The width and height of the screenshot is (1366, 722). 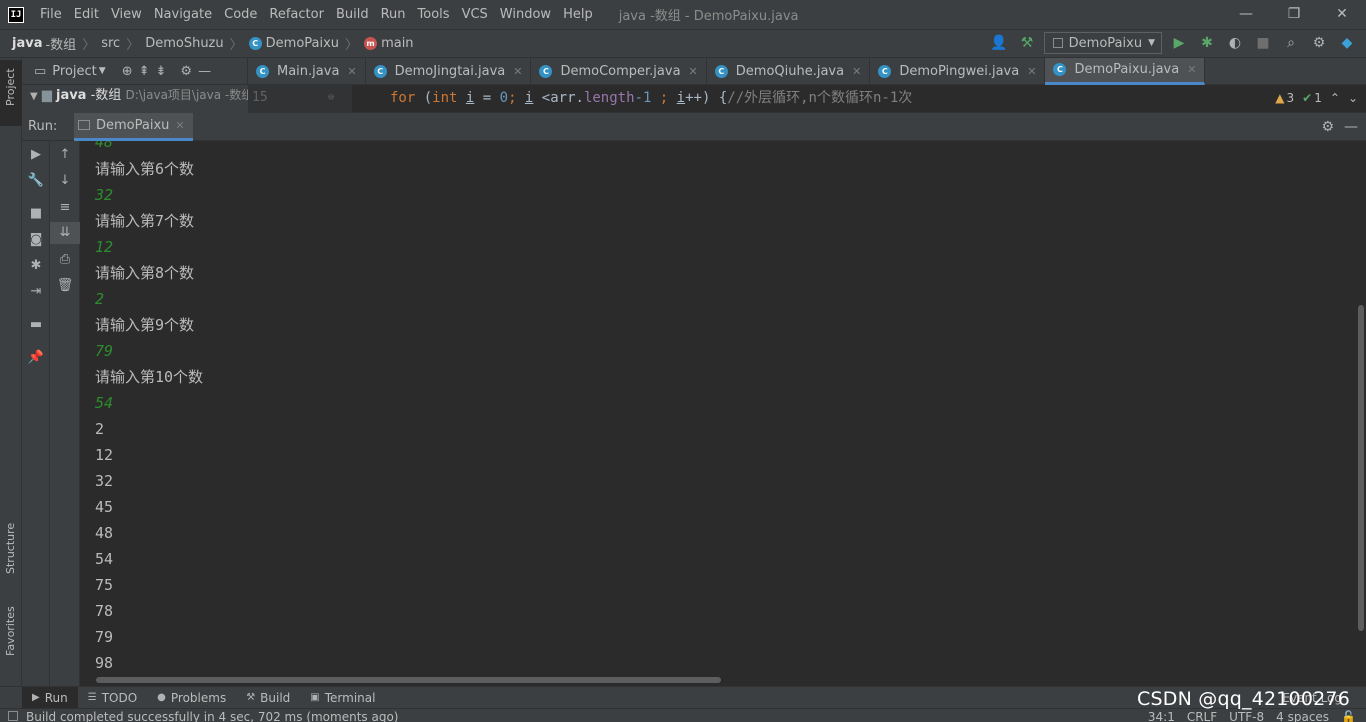 What do you see at coordinates (1353, 98) in the screenshot?
I see `chevron-down-icon: ⌄` at bounding box center [1353, 98].